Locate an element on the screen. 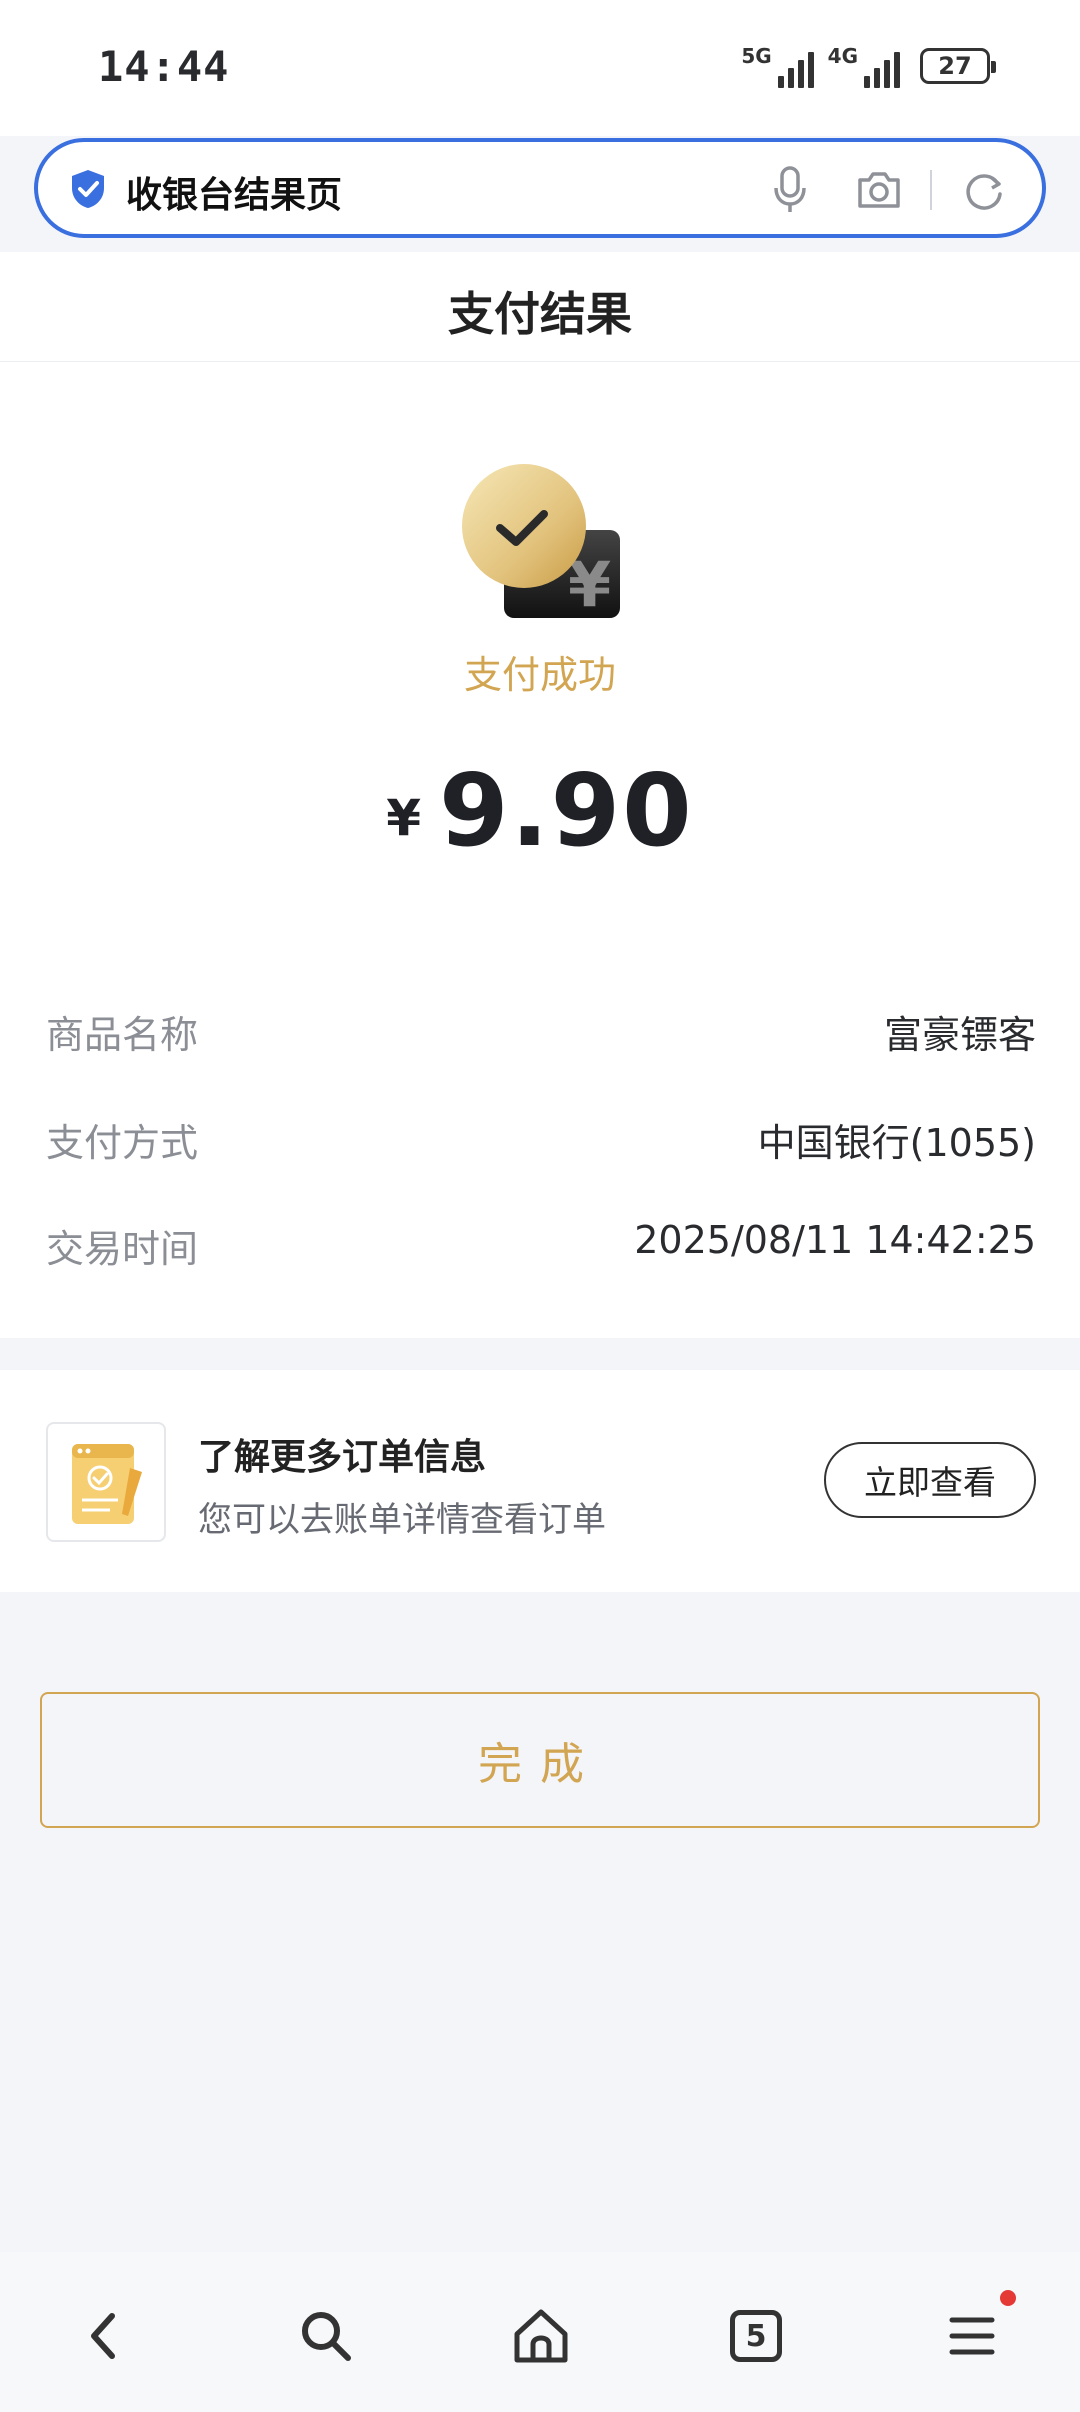 This screenshot has width=1080, height=2412. document-icon is located at coordinates (107, 1484).